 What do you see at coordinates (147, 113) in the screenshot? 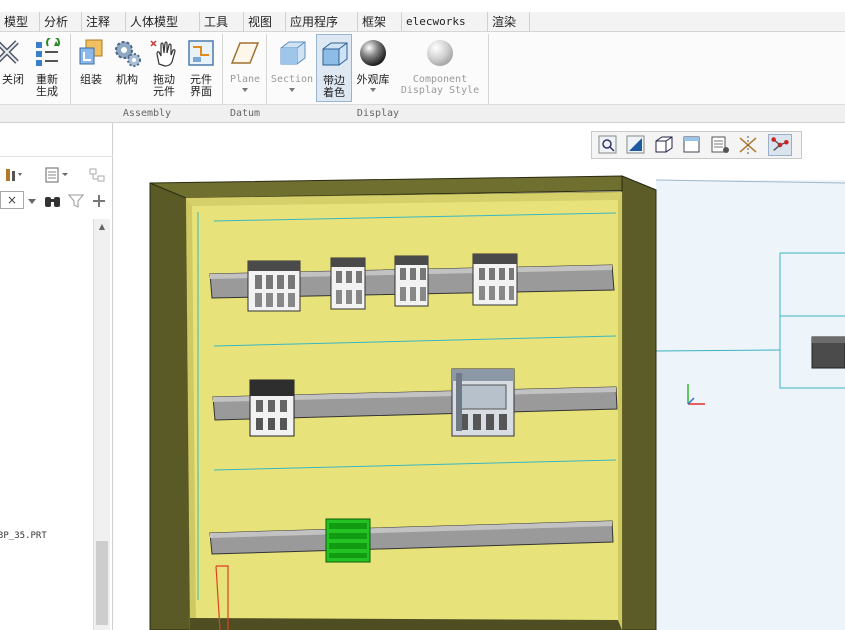
I see `group-label-assembly: Assembly` at bounding box center [147, 113].